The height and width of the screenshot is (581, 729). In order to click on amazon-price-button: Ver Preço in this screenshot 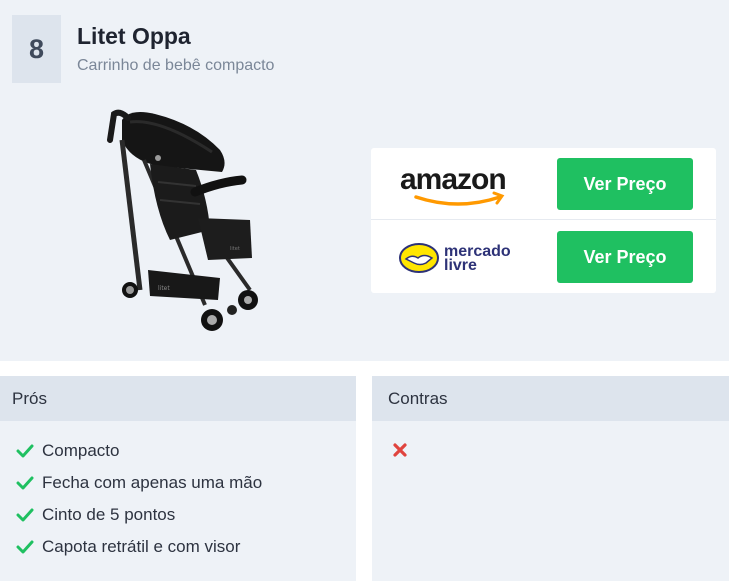, I will do `click(625, 184)`.